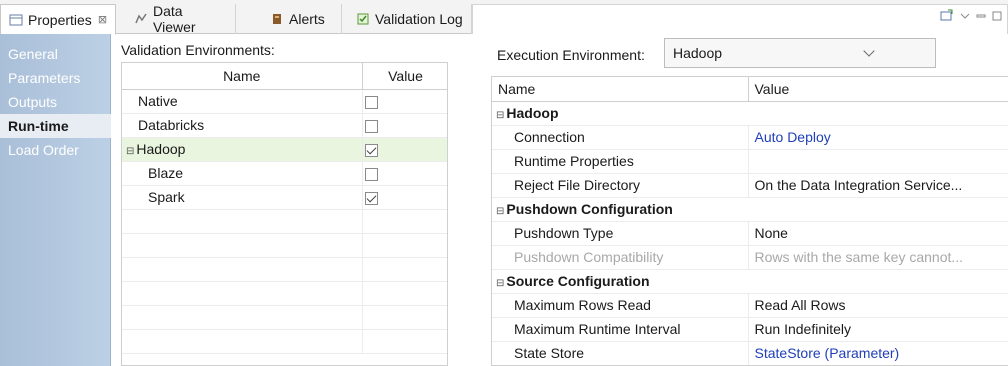 The height and width of the screenshot is (366, 1008). I want to click on property-value: Run Indefinitely, so click(878, 329).